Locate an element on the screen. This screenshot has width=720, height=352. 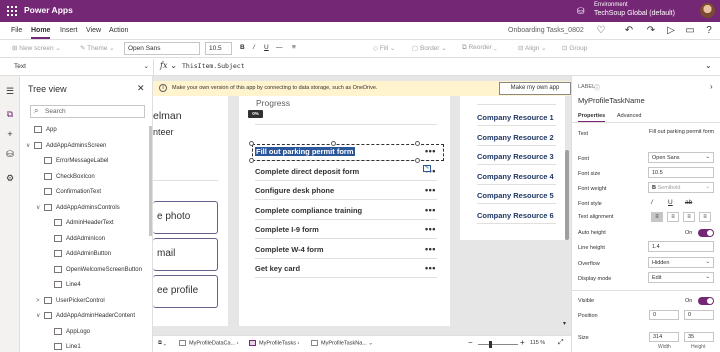
theme-button: ✎ Theme ⌄ is located at coordinates (97, 48).